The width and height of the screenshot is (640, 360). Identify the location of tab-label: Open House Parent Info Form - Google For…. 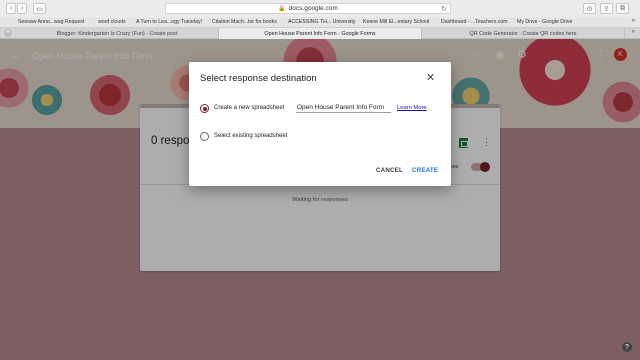
(320, 33).